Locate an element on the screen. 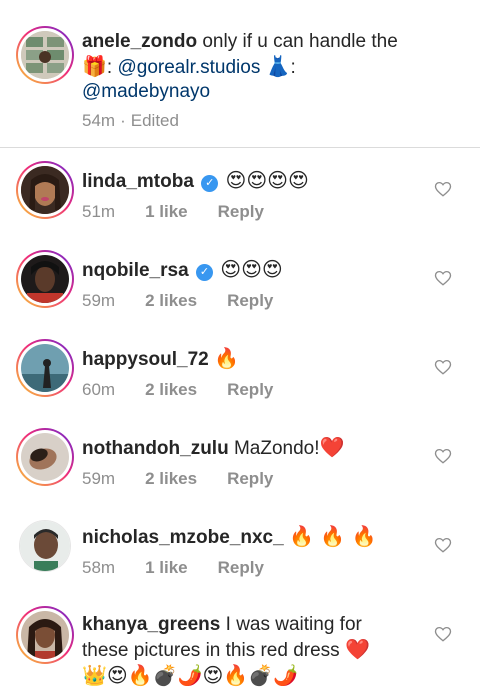  comment-username: khanya_greens is located at coordinates (151, 624).